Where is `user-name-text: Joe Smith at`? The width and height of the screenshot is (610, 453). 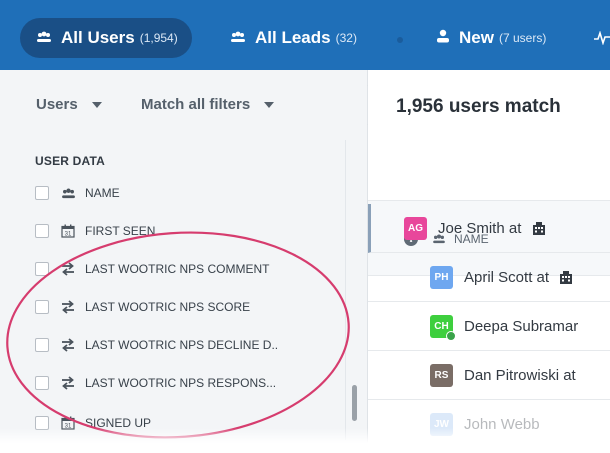
user-name-text: Joe Smith at is located at coordinates (480, 228).